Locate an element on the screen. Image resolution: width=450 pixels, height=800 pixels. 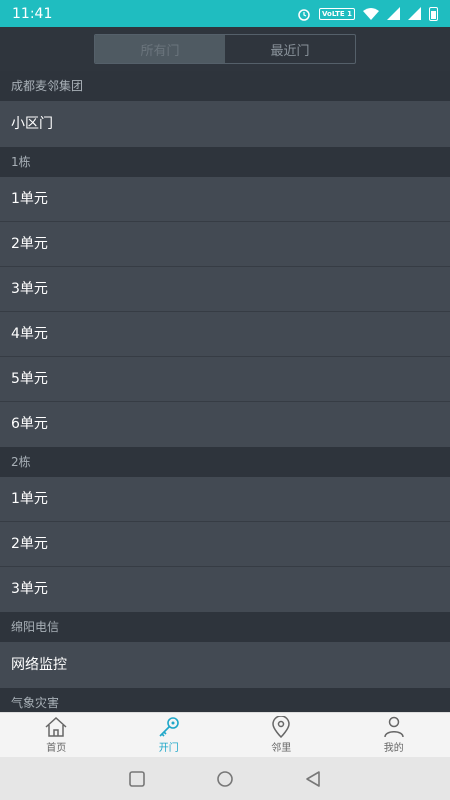
section-header: 绵阳电信 is located at coordinates (225, 627).